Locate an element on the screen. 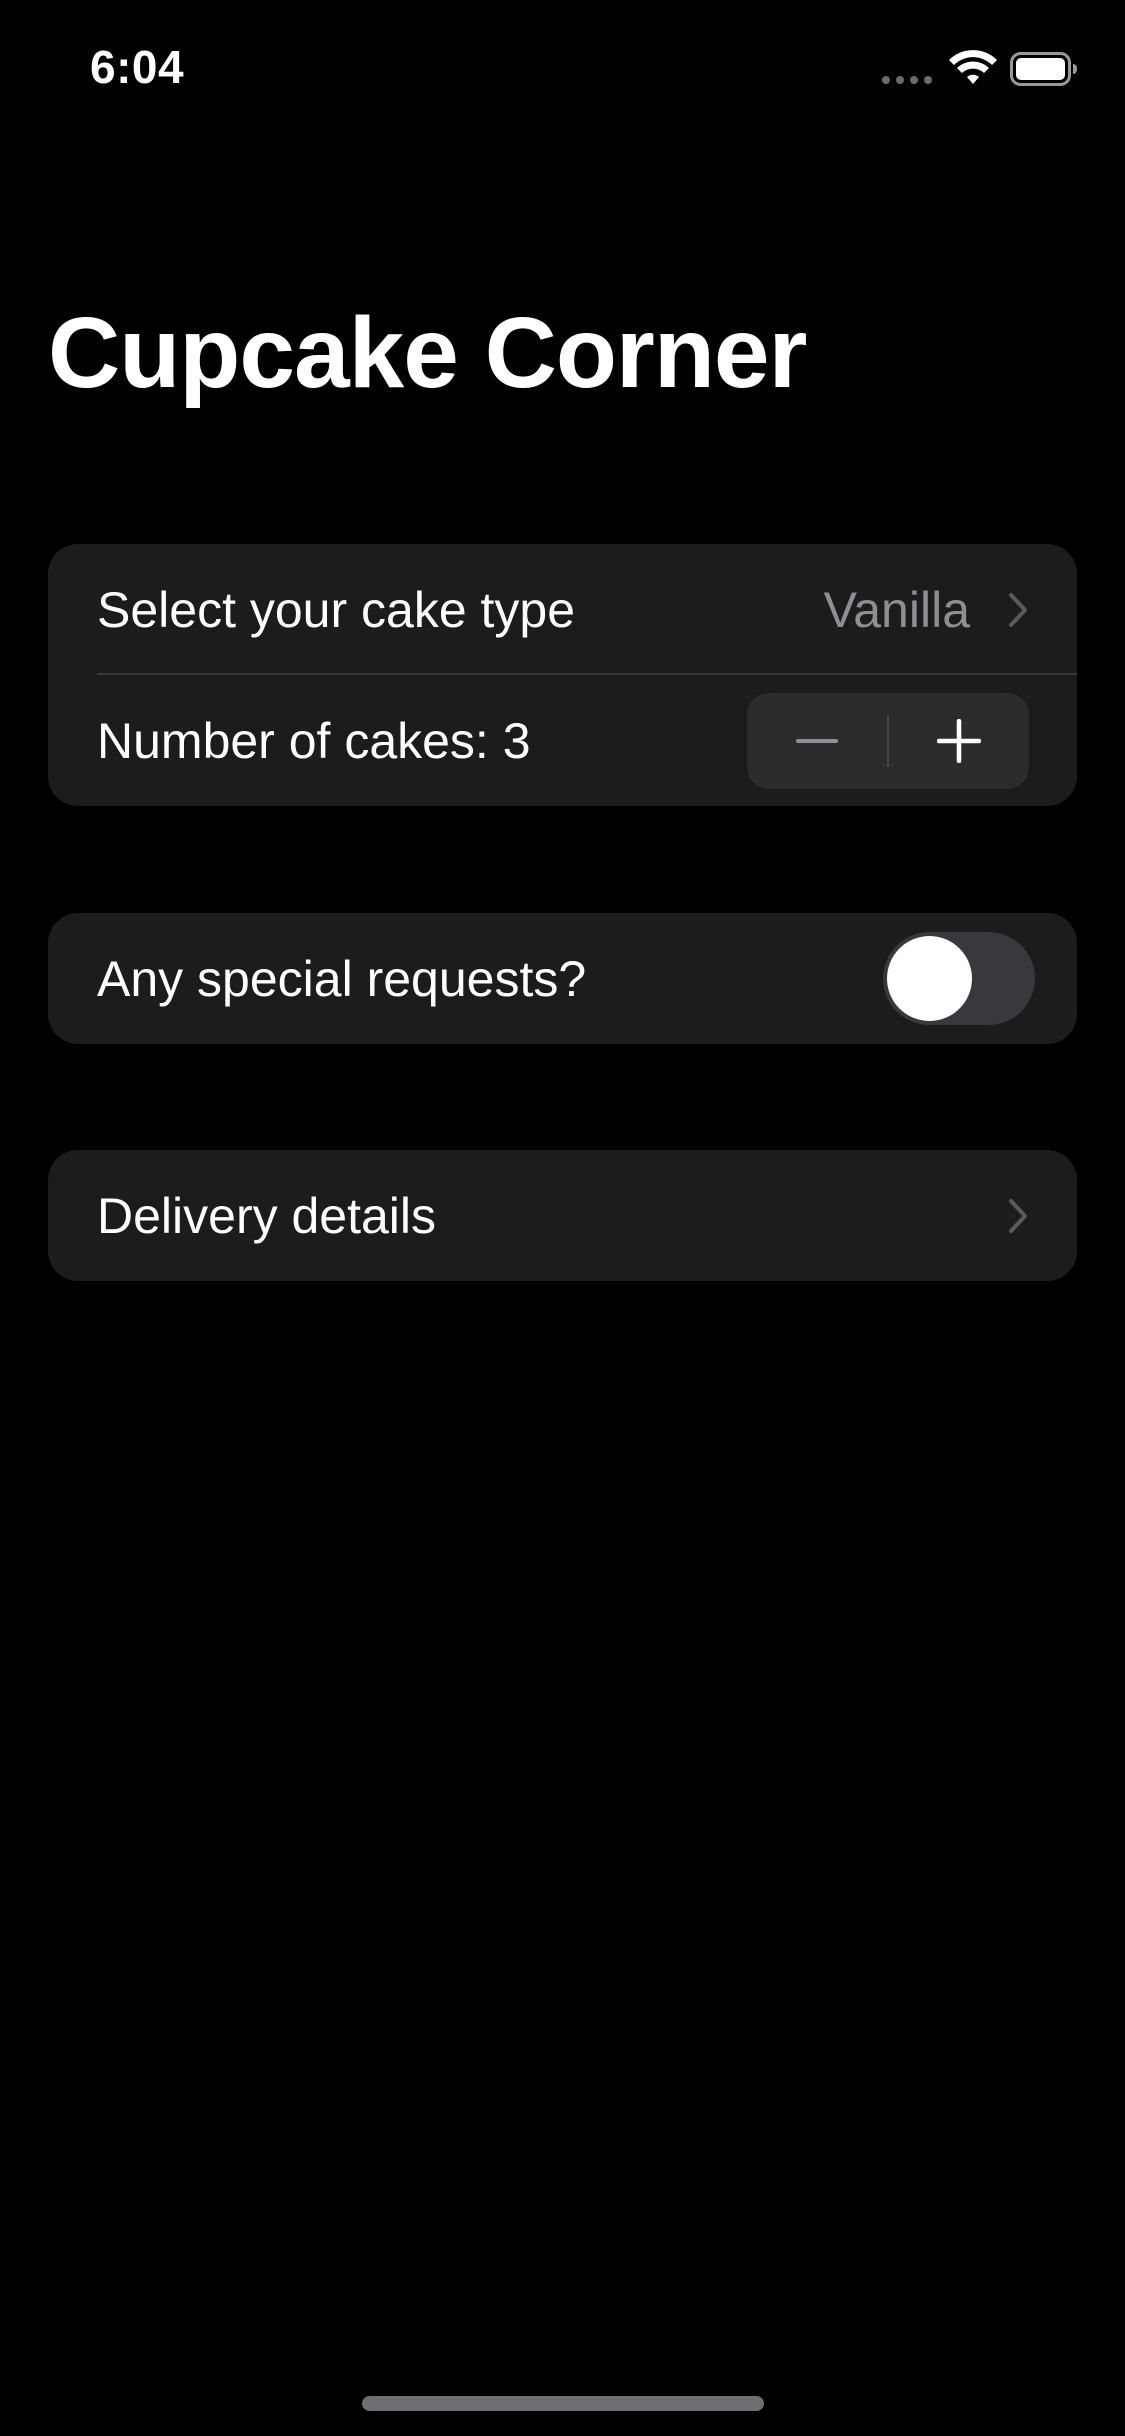 The width and height of the screenshot is (1125, 2436). cake-type-row: Select your cake type Vanilla is located at coordinates (562, 609).